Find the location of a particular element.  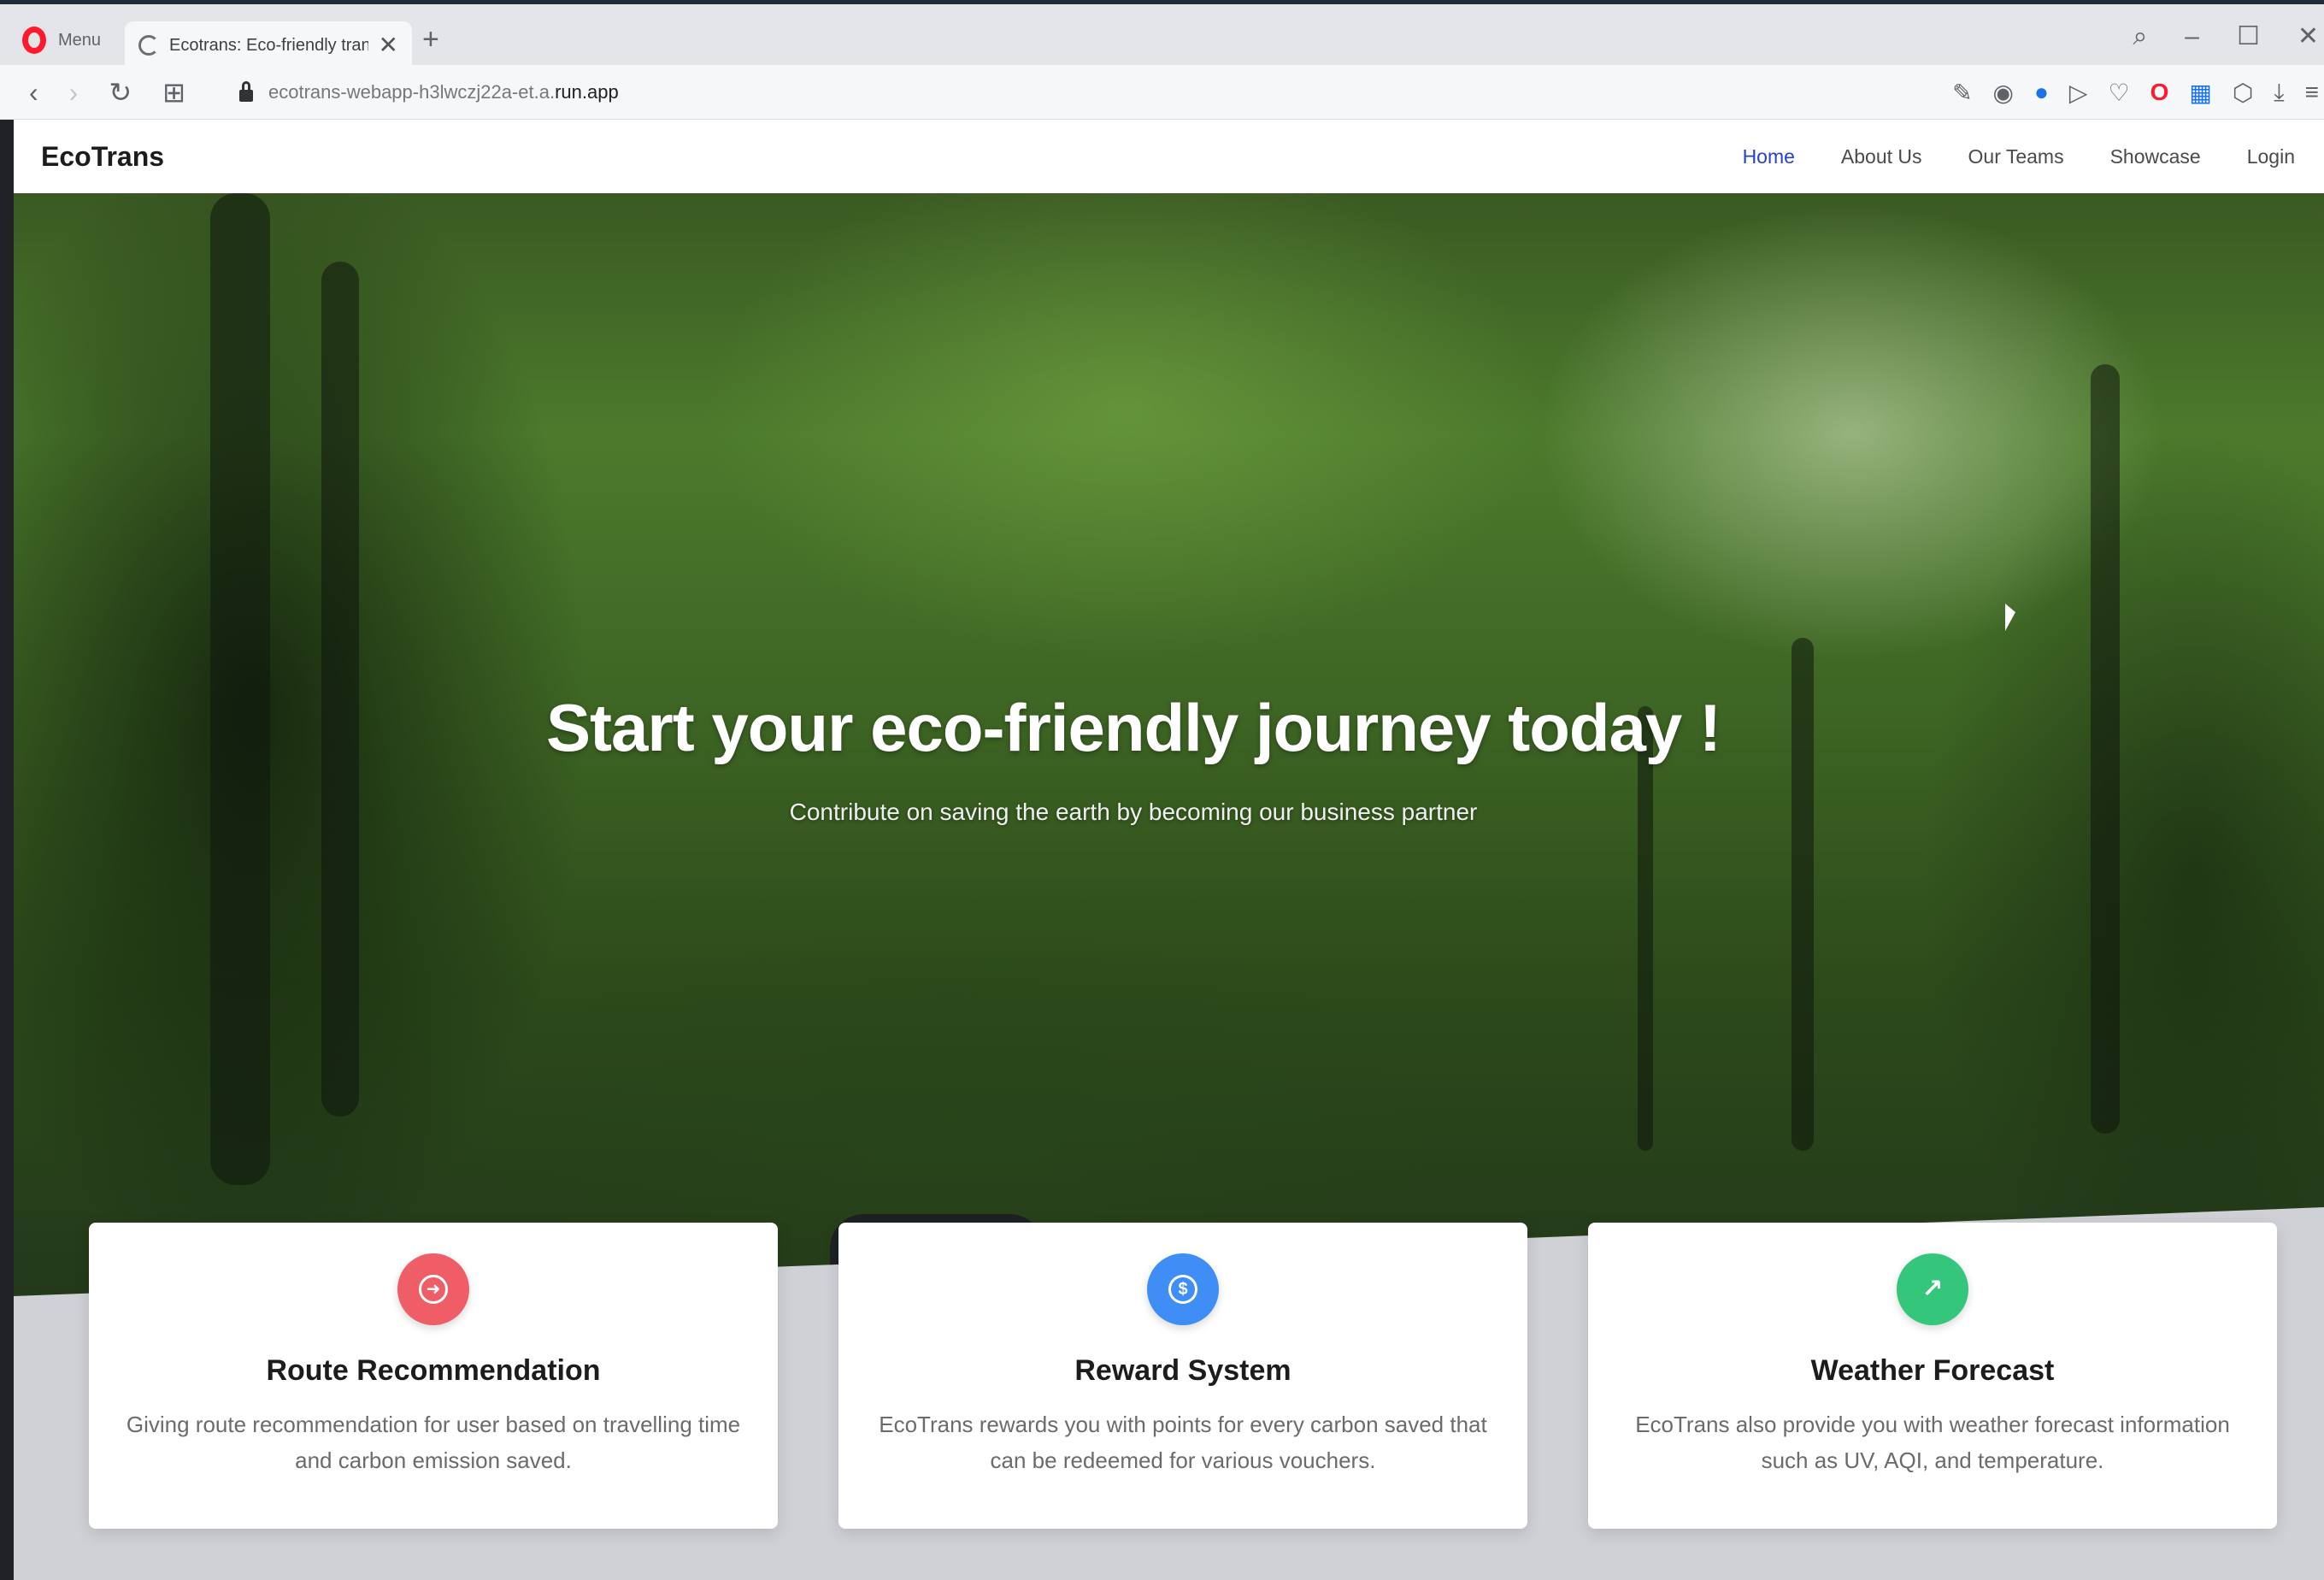

reload-button: ↻ is located at coordinates (120, 92).